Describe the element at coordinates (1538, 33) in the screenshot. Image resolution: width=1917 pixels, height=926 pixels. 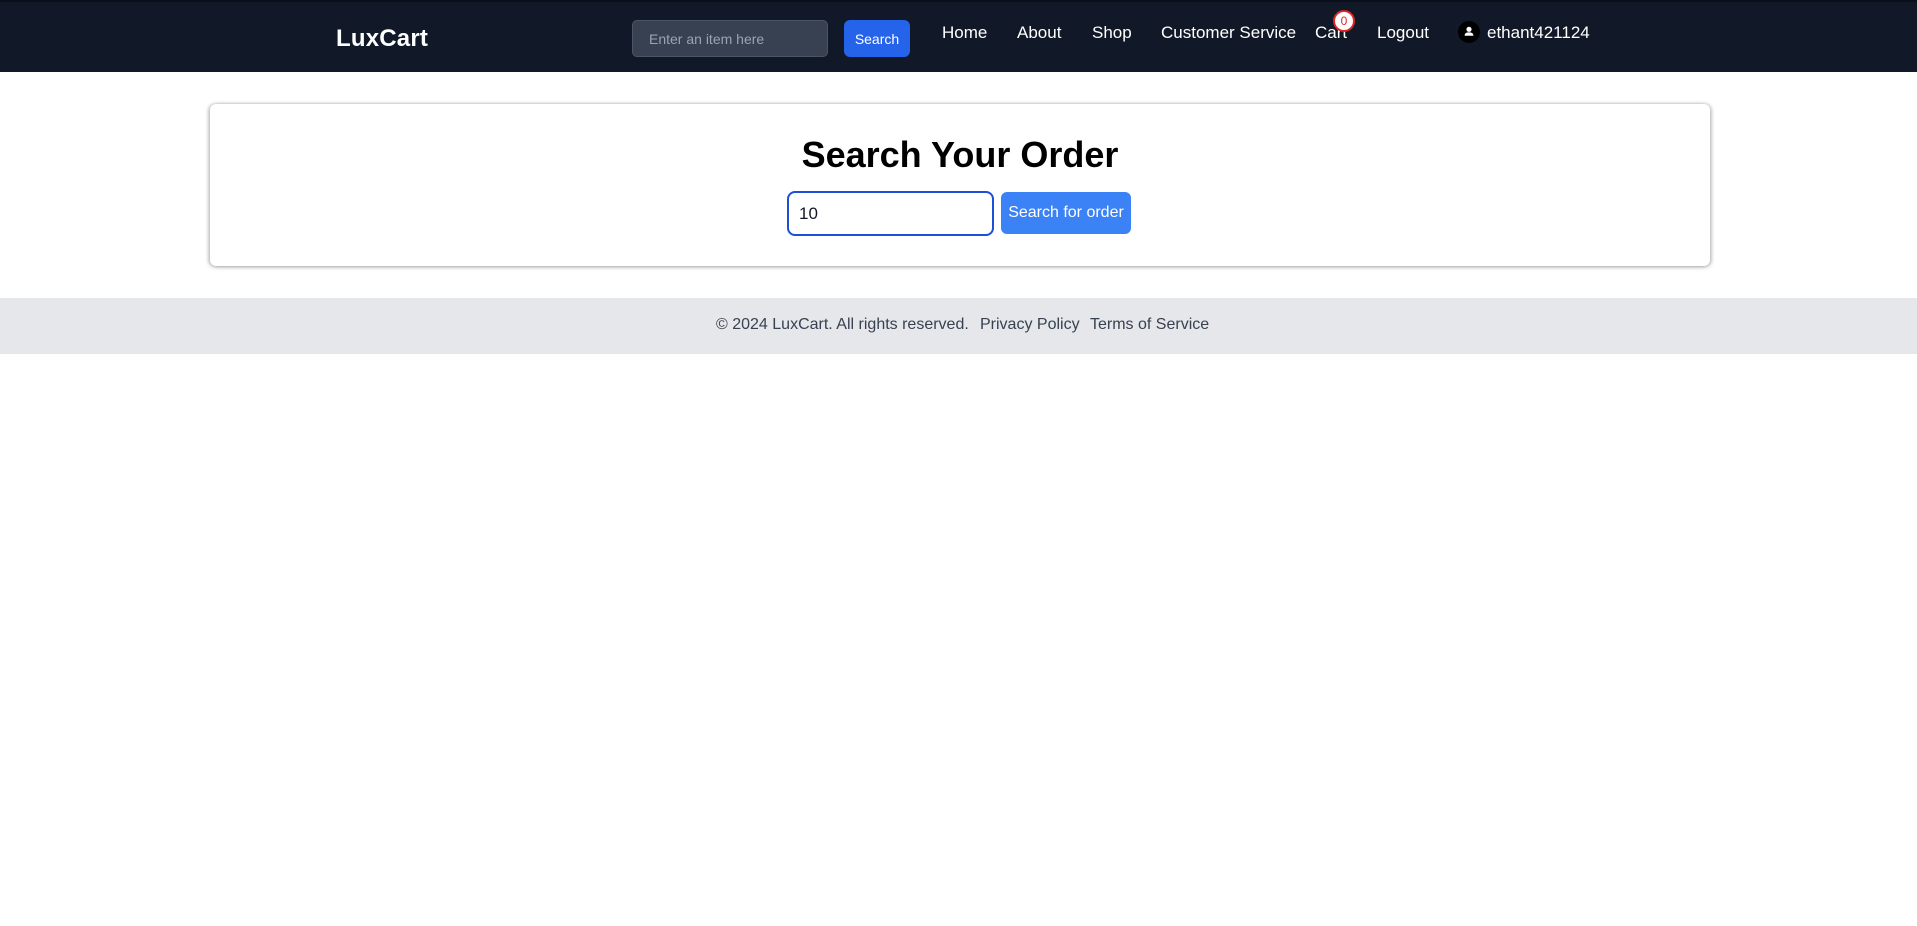
I see `user-account-link: ethant421124` at that location.